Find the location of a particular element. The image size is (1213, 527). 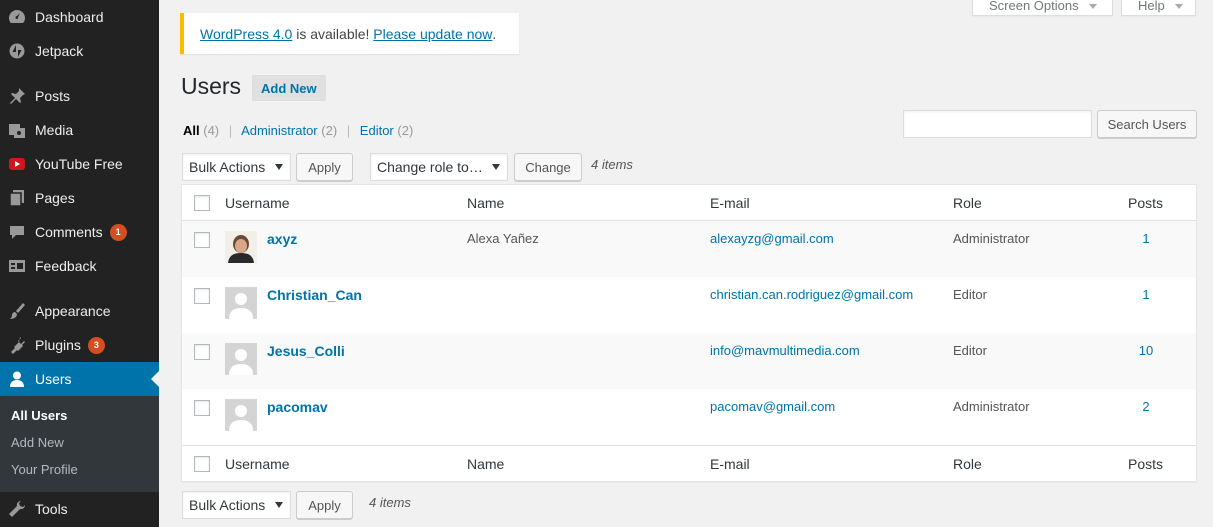

user-role-filters: All (4) | Administrator (2) | Editor (2) is located at coordinates (298, 130).